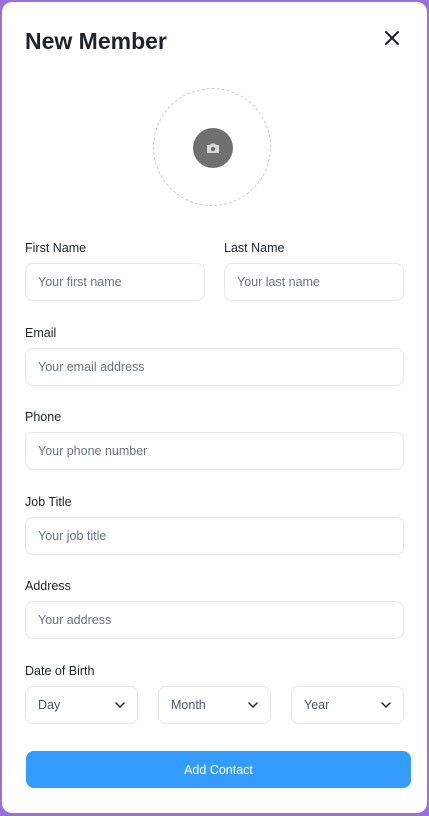 This screenshot has height=816, width=429. I want to click on month-select-value: Month, so click(188, 705).